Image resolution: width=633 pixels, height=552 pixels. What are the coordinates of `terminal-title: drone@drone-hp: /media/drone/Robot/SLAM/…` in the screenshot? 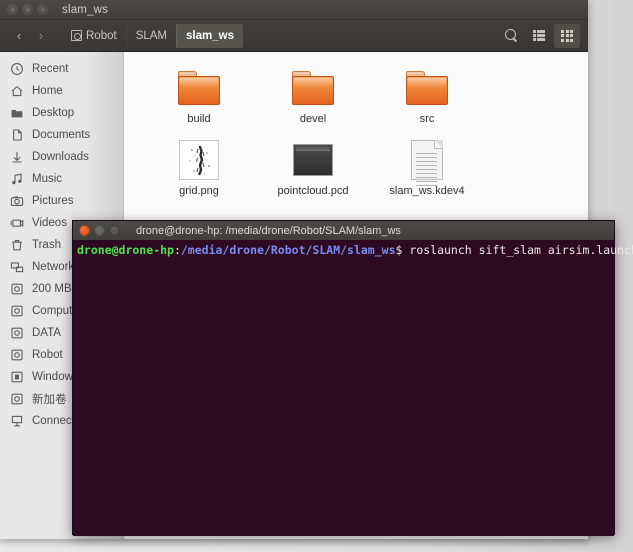 It's located at (268, 230).